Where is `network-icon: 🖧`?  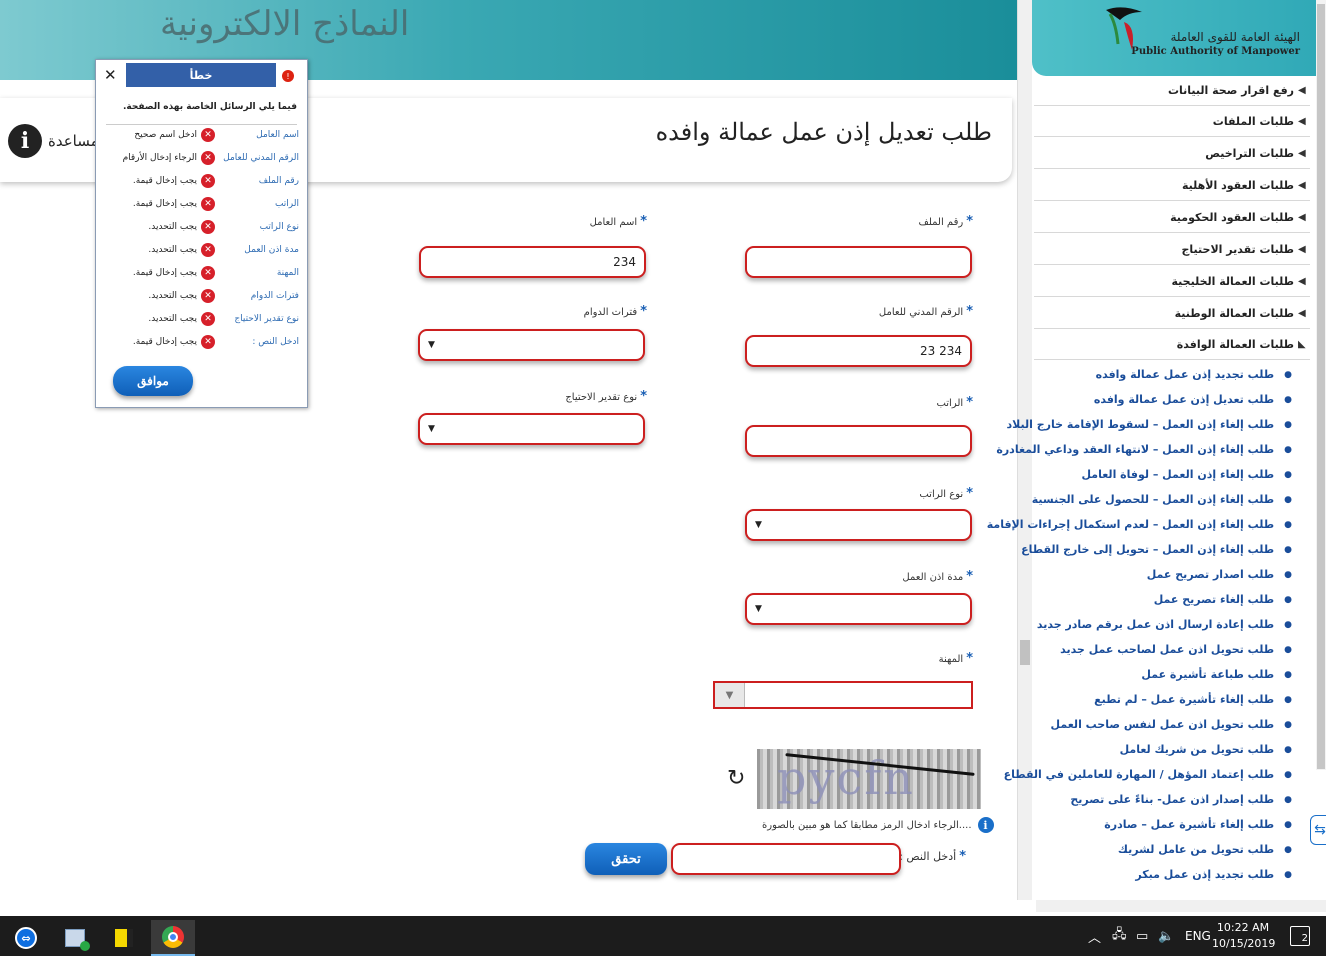
network-icon: 🖧 is located at coordinates (1119, 936).